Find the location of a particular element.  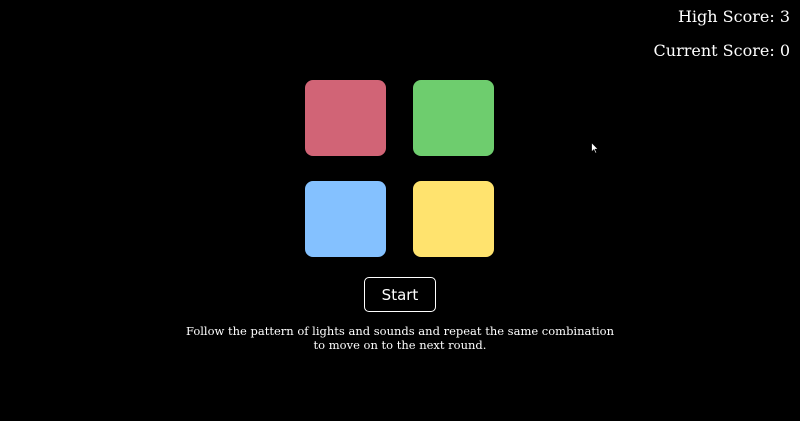

blue-pad is located at coordinates (345, 219).